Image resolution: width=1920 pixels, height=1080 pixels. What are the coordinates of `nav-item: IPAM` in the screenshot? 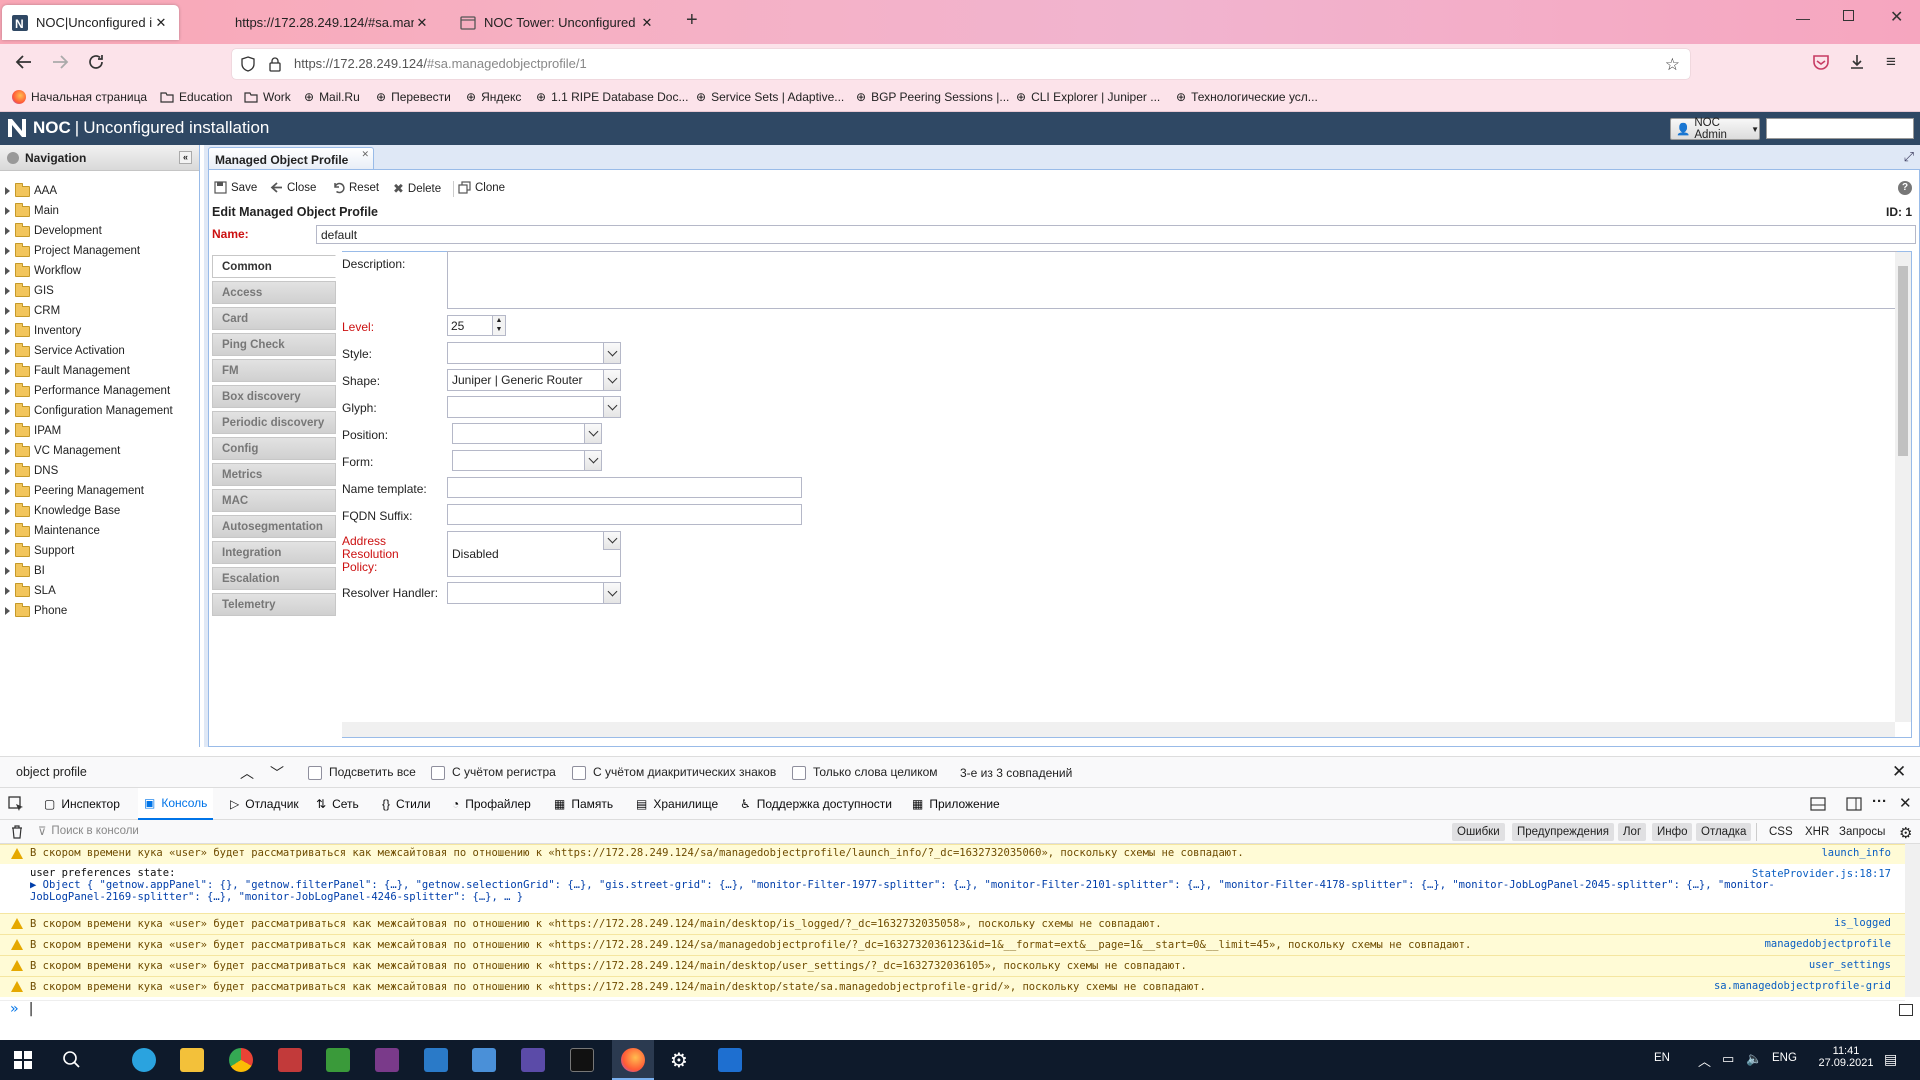 It's located at (33, 431).